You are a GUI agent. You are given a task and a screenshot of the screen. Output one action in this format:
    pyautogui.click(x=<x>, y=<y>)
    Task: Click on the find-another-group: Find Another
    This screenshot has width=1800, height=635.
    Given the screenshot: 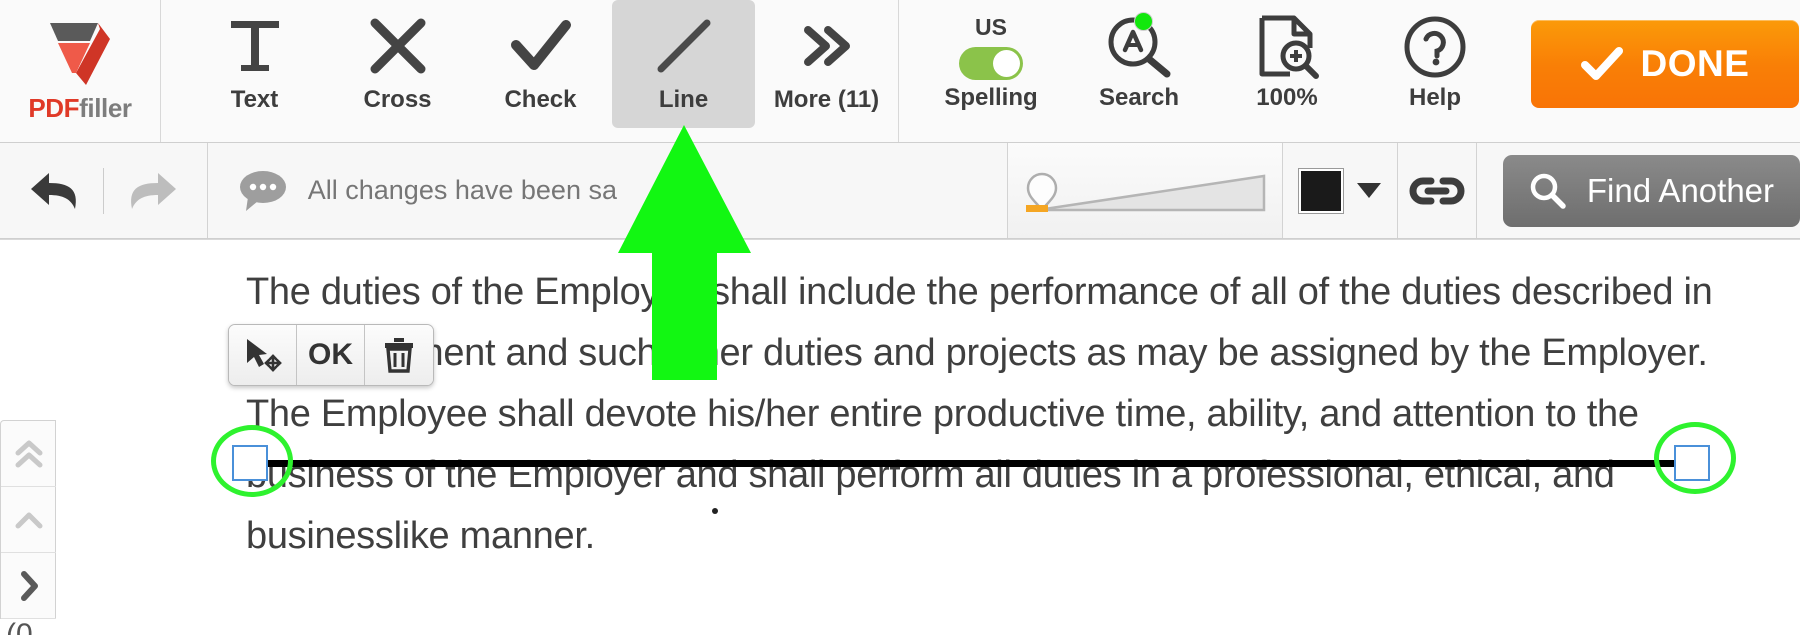 What is the action you would take?
    pyautogui.click(x=1638, y=190)
    